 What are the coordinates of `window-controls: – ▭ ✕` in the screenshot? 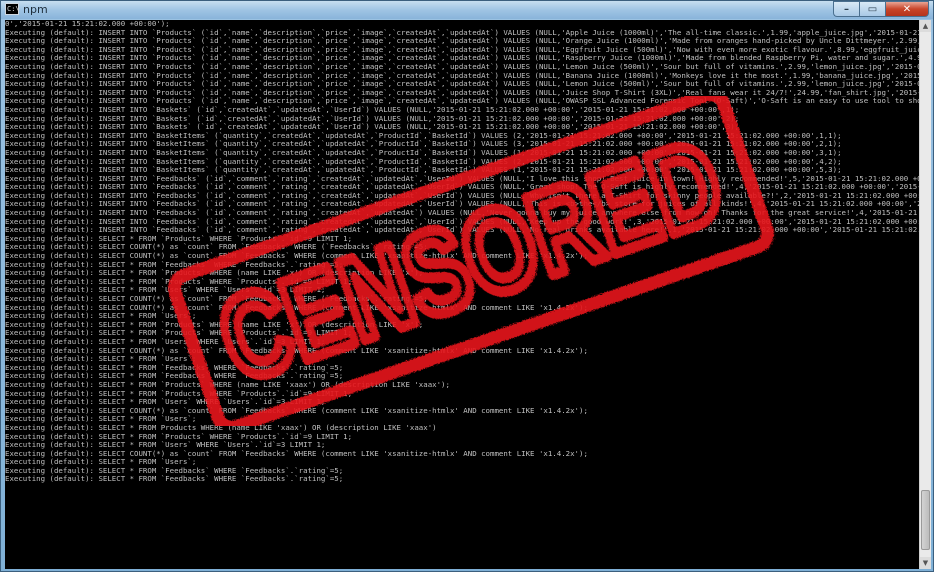 It's located at (881, 9).